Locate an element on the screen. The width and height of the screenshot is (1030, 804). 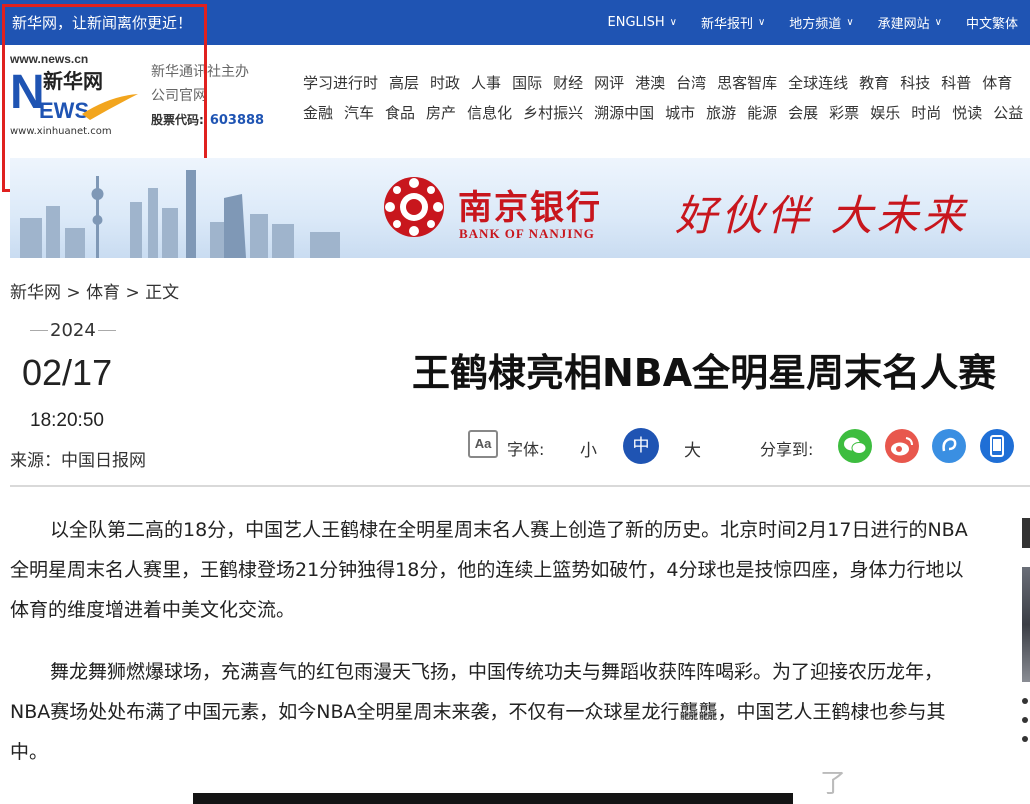
top-nav-traditional-label: 中文繁体 is located at coordinates (991, 24).